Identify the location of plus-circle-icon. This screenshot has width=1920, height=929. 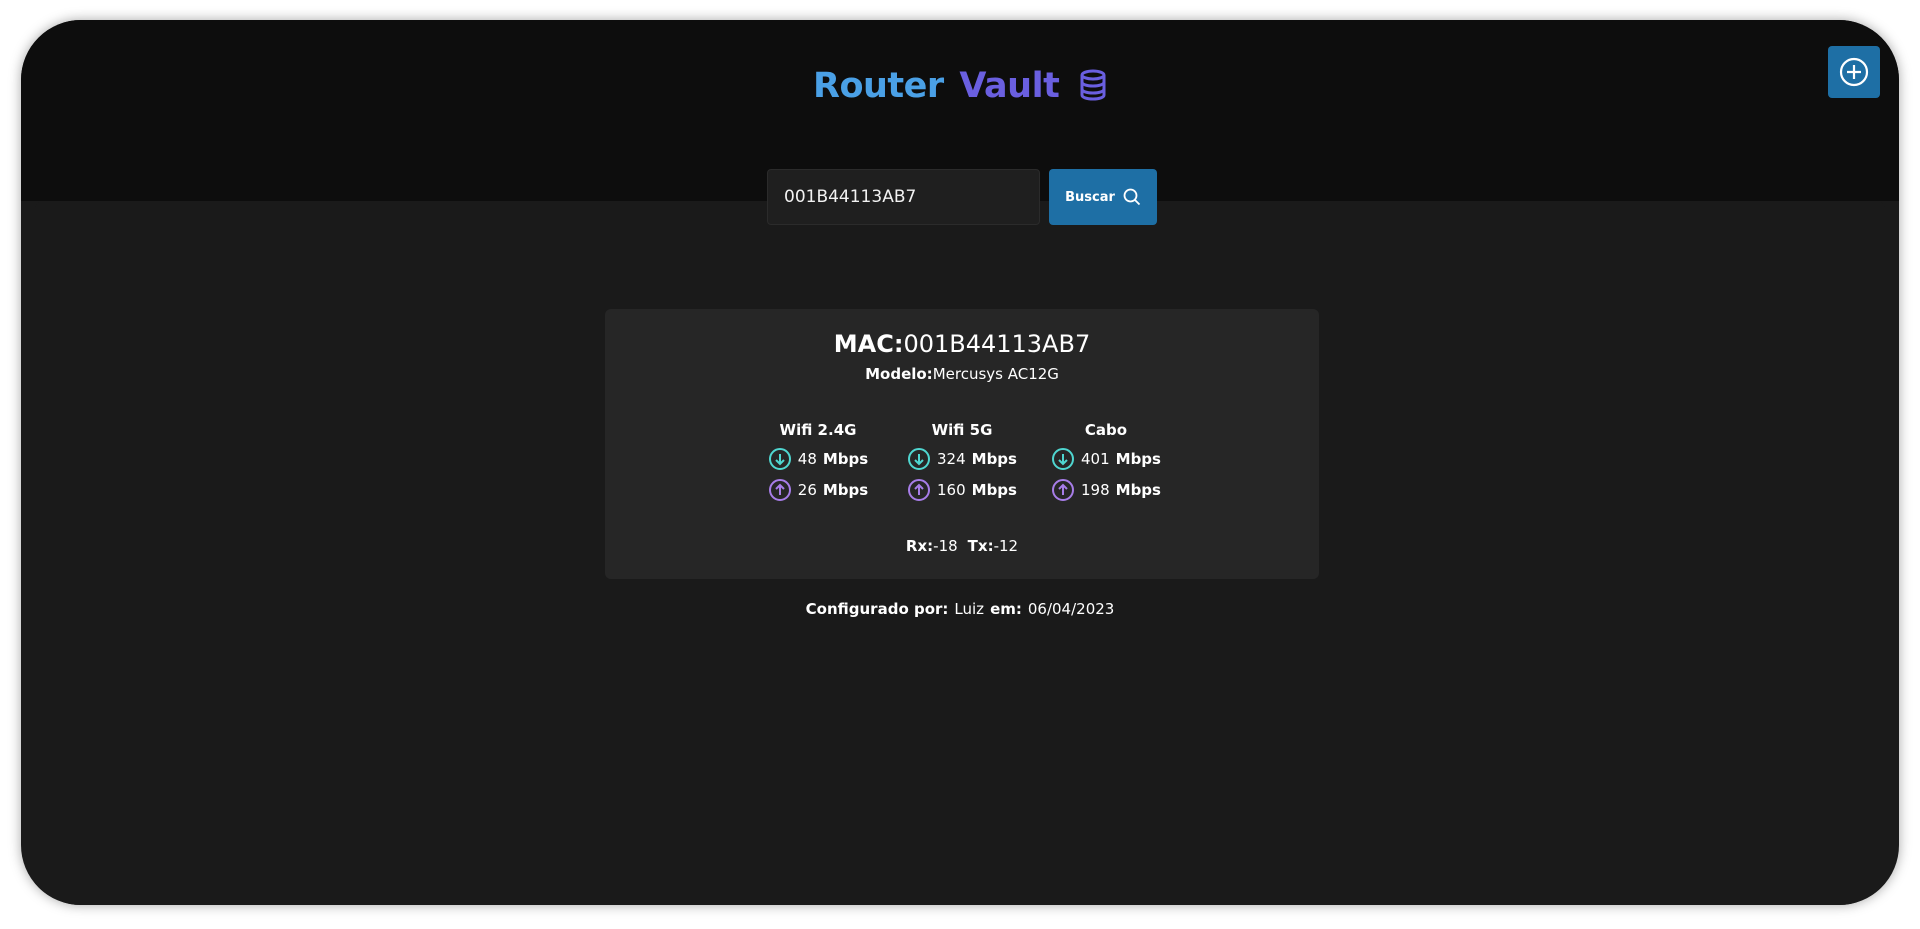
(1854, 72).